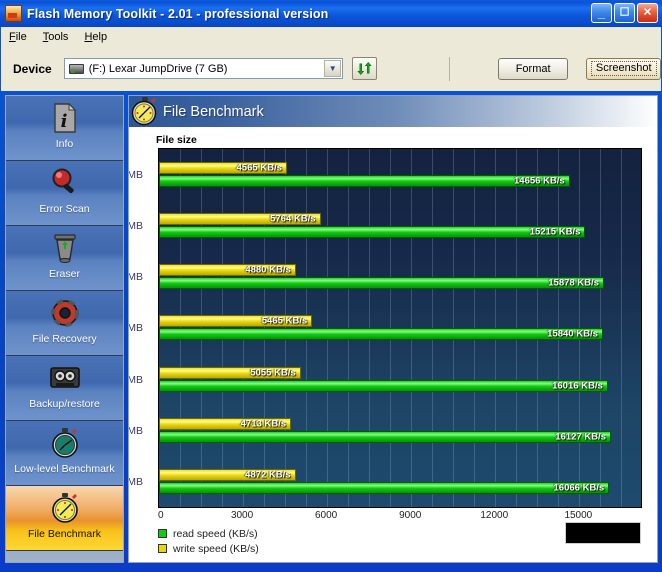  What do you see at coordinates (161, 515) in the screenshot?
I see `x-axis-tick-label: 0` at bounding box center [161, 515].